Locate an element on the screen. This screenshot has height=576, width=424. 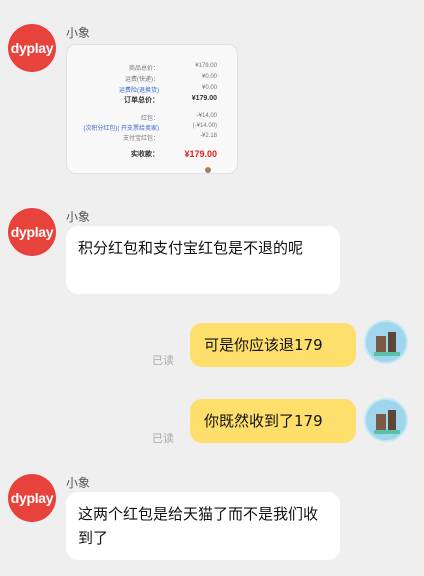
receipt-label: 商品总价： is located at coordinates (143, 69).